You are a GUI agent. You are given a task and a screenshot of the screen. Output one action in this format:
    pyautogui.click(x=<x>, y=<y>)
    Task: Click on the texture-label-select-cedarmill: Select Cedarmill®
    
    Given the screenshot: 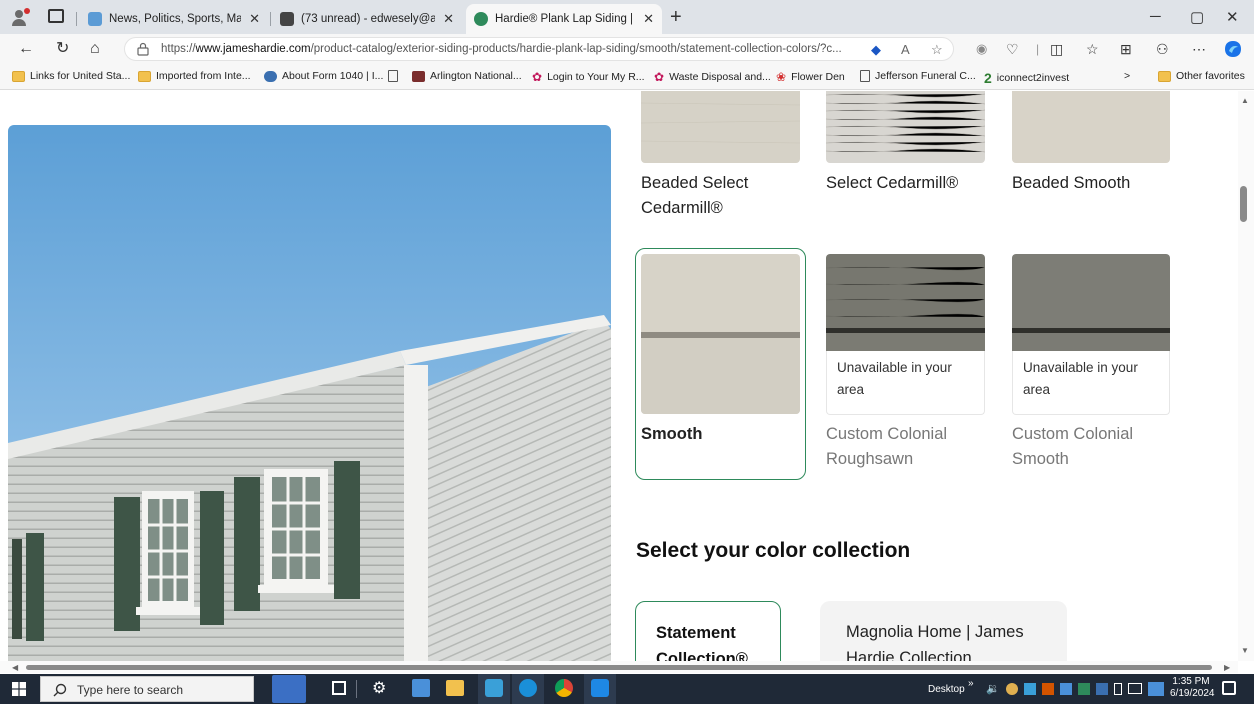 What is the action you would take?
    pyautogui.click(x=892, y=183)
    